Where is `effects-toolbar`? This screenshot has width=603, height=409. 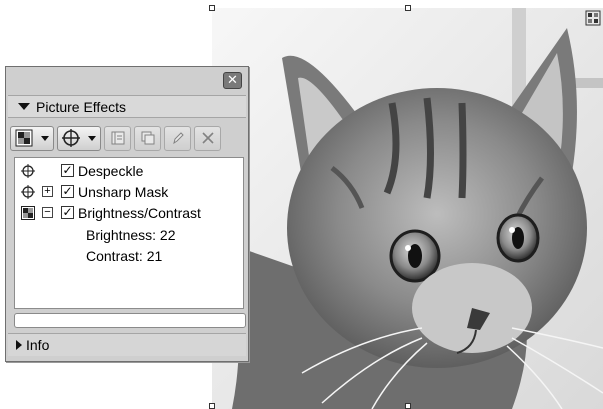 effects-toolbar is located at coordinates (128, 138).